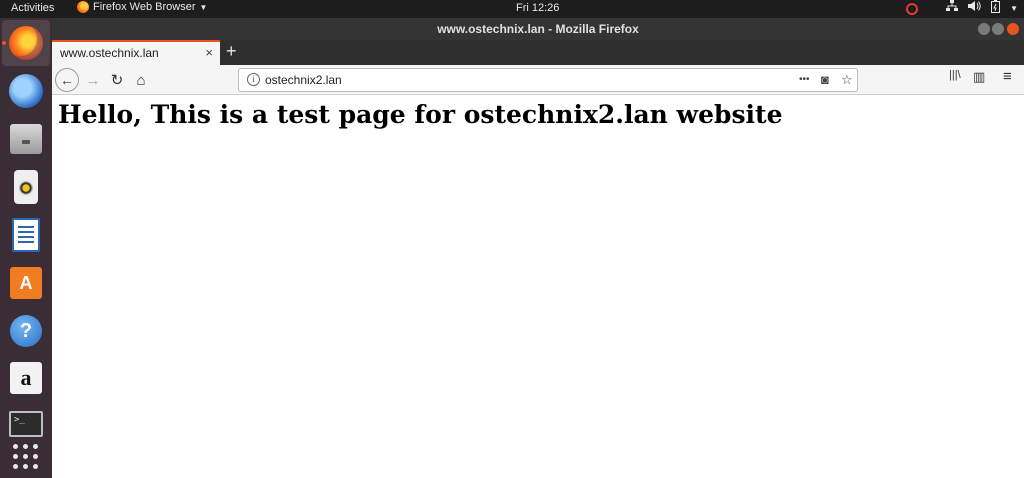 This screenshot has width=1024, height=478. I want to click on dock: A ? a >_, so click(26, 248).